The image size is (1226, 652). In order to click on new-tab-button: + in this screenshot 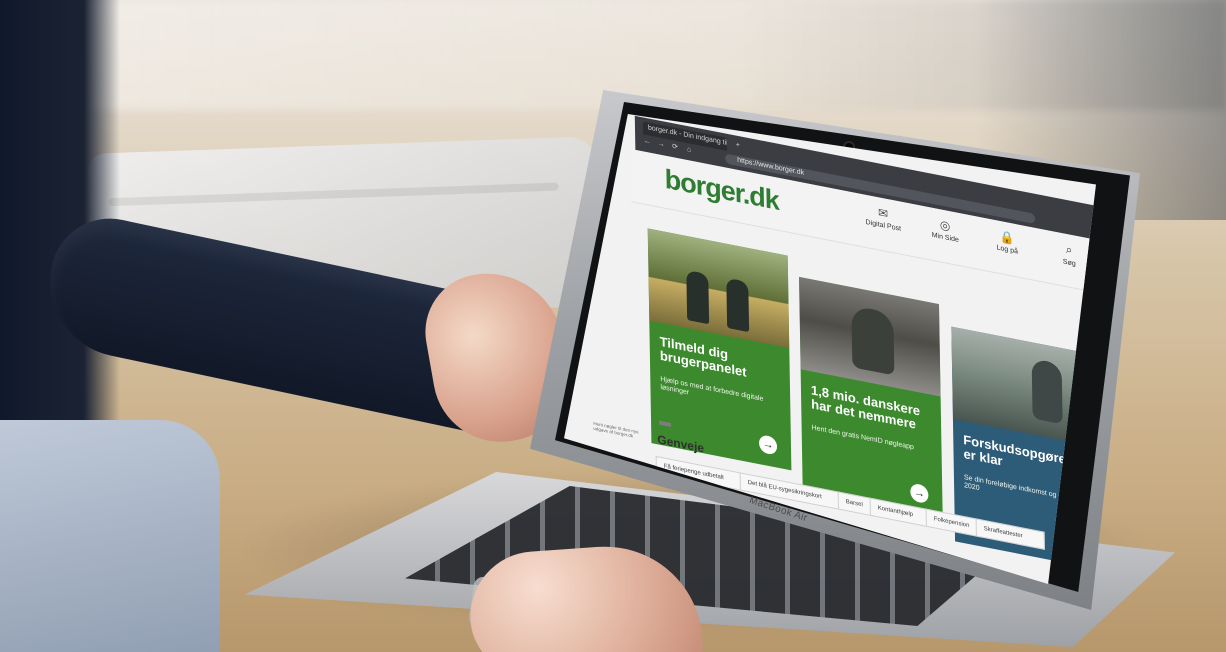, I will do `click(738, 146)`.